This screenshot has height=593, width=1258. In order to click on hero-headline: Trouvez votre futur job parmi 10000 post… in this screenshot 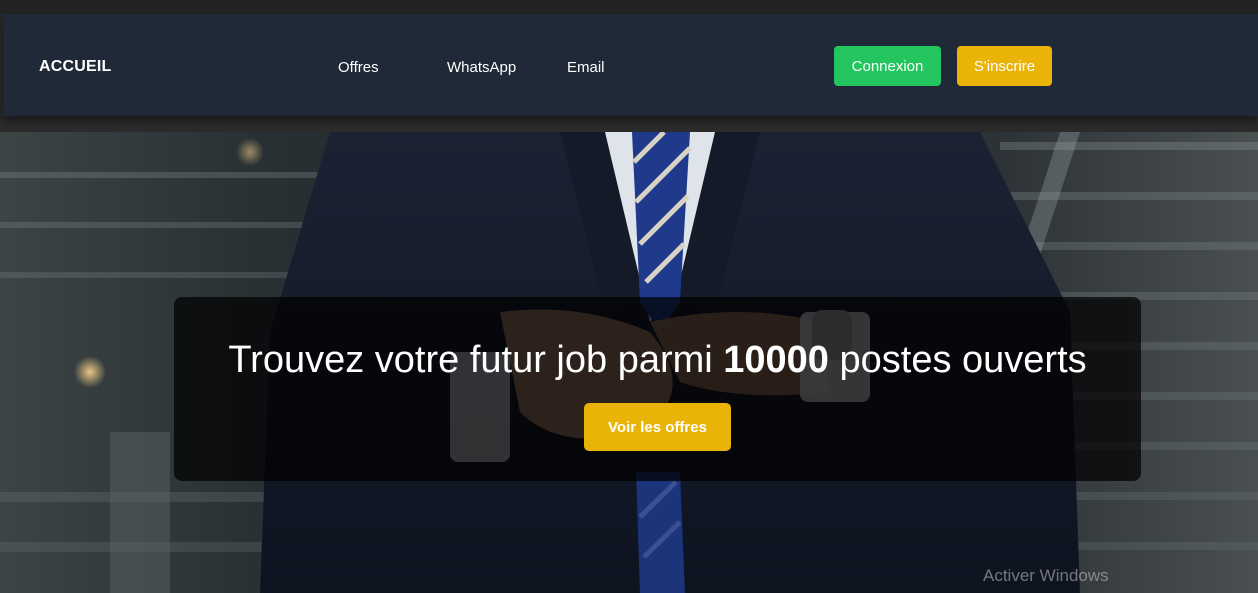, I will do `click(657, 360)`.